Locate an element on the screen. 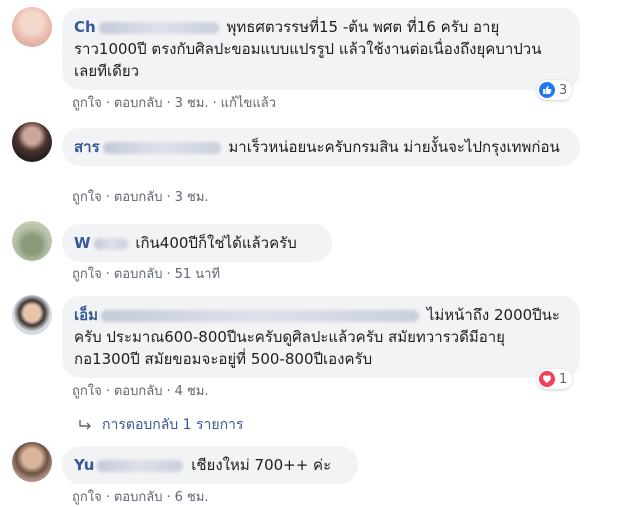 This screenshot has width=617, height=507. comment-author: W is located at coordinates (102, 243).